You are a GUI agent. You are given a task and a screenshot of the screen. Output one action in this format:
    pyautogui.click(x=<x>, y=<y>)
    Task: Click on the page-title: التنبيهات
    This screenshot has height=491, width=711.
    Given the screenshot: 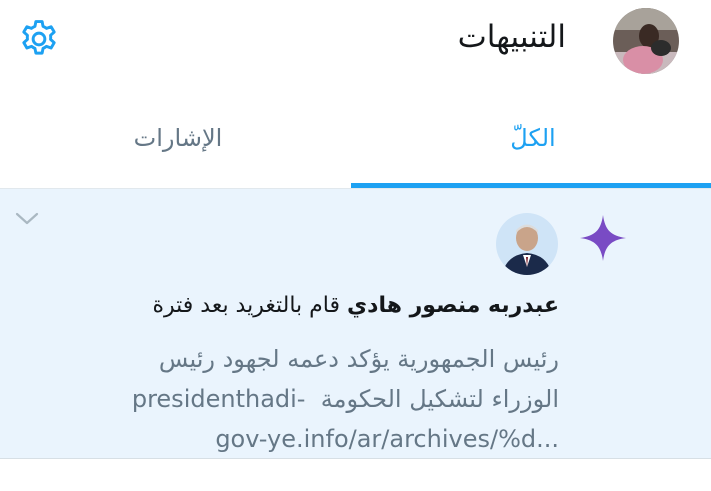 What is the action you would take?
    pyautogui.click(x=511, y=37)
    